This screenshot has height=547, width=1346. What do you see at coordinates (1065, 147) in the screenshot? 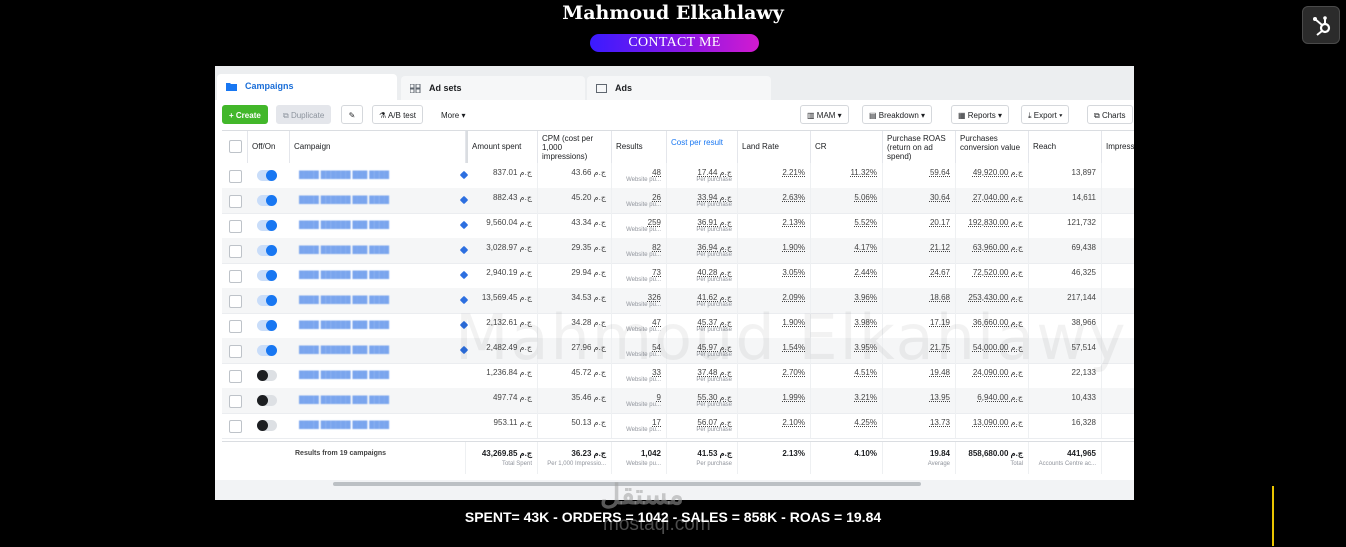
I see `header-reach: Reach` at bounding box center [1065, 147].